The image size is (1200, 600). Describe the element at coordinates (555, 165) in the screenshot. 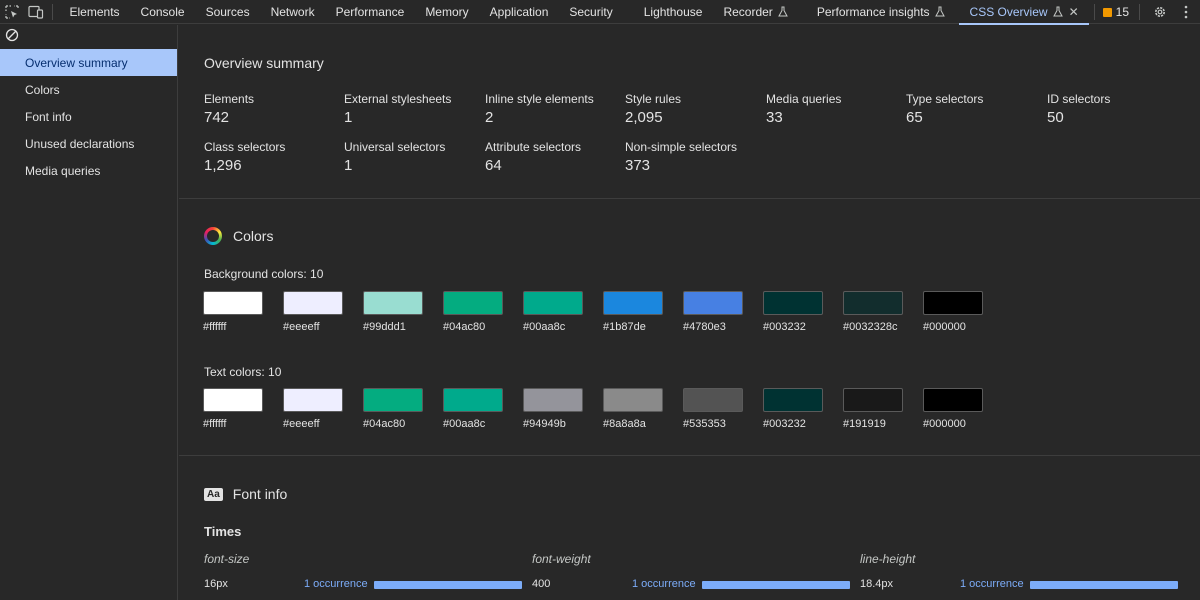

I see `stat-value: 64` at that location.